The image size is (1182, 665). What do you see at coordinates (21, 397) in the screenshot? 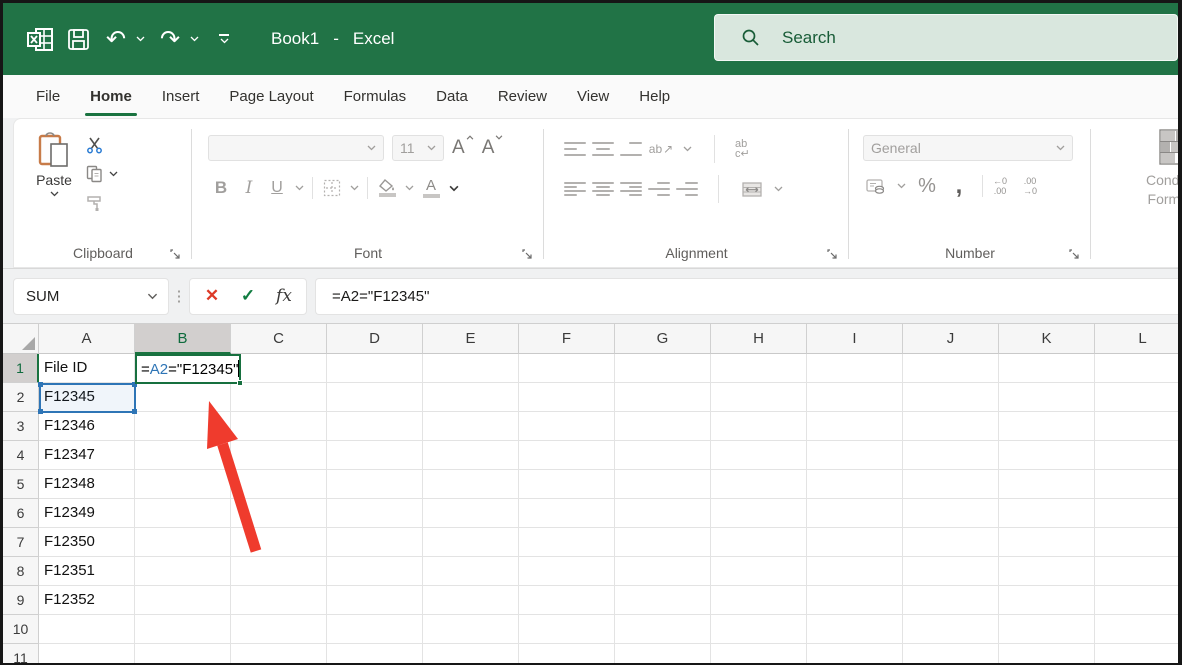
I see `row-header-2: 2` at bounding box center [21, 397].